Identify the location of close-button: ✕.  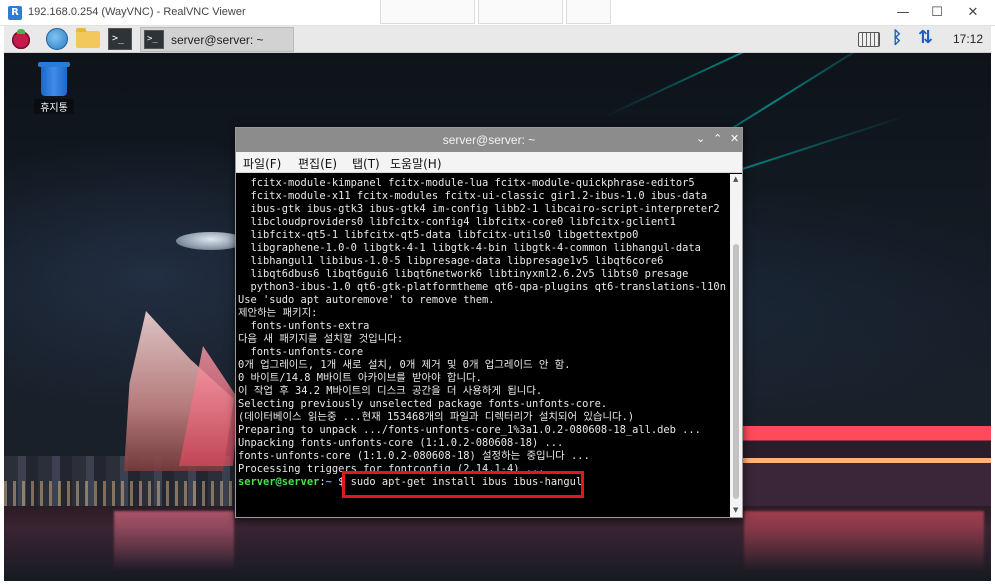
(973, 13).